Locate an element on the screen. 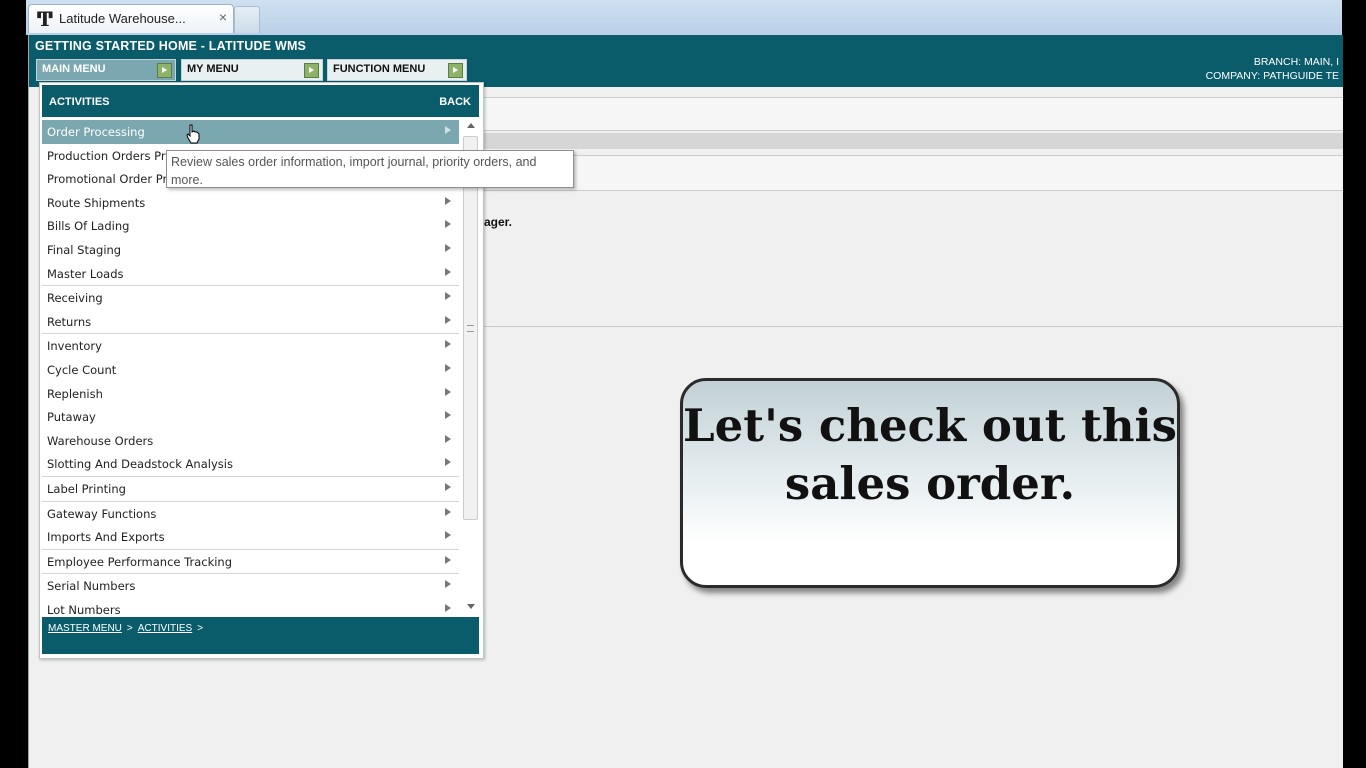  menu-item-label: Final Staging is located at coordinates (84, 249).